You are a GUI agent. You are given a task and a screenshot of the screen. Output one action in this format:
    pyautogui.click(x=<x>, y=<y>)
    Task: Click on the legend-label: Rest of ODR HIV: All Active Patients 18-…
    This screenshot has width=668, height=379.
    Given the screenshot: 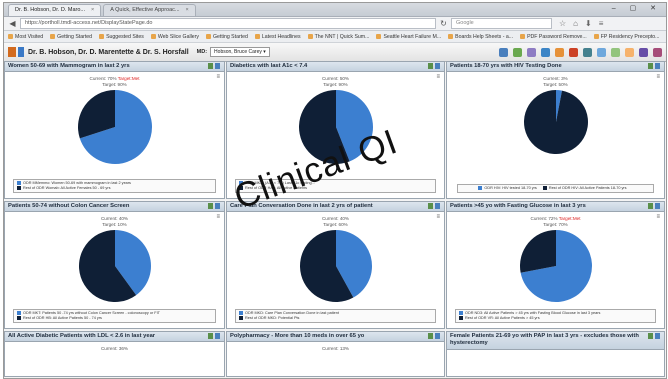 What is the action you would take?
    pyautogui.click(x=587, y=188)
    